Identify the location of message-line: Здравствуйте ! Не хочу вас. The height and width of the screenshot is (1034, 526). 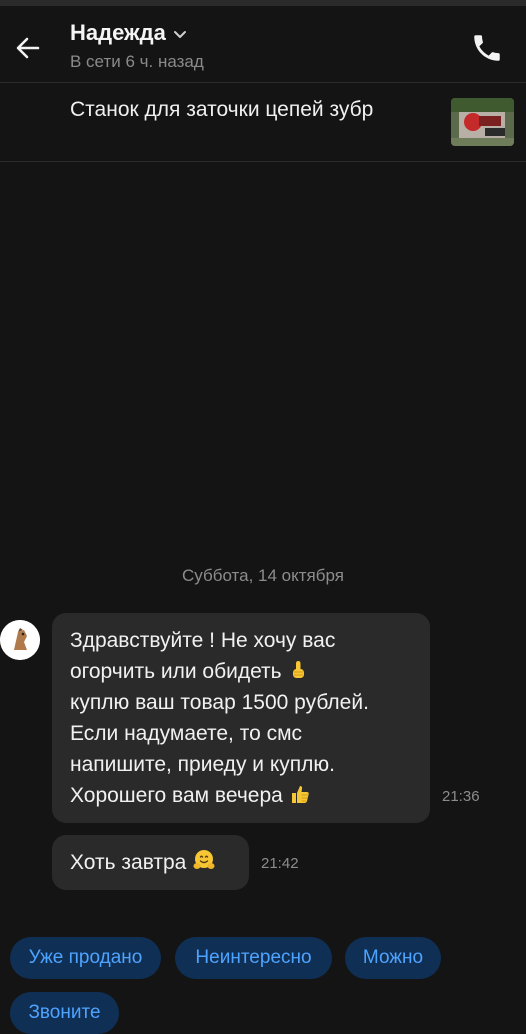
(203, 640).